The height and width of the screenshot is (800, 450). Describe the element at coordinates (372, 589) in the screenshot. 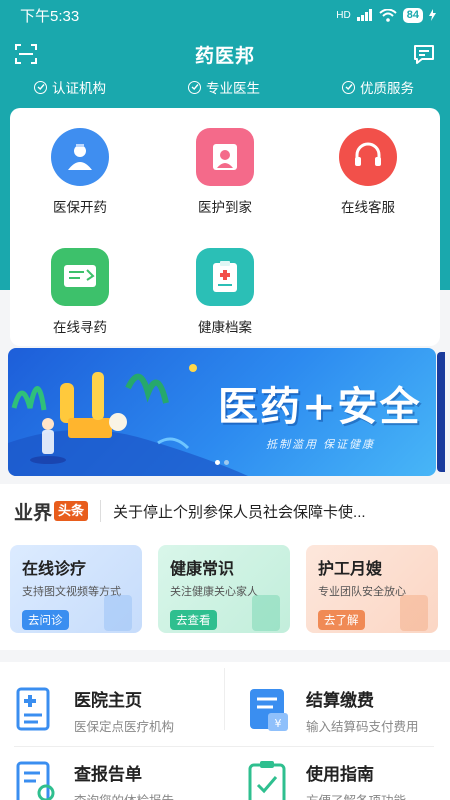

I see `service-card-caregiver: 护工月嫂 专业团队安全放心 去了解` at that location.